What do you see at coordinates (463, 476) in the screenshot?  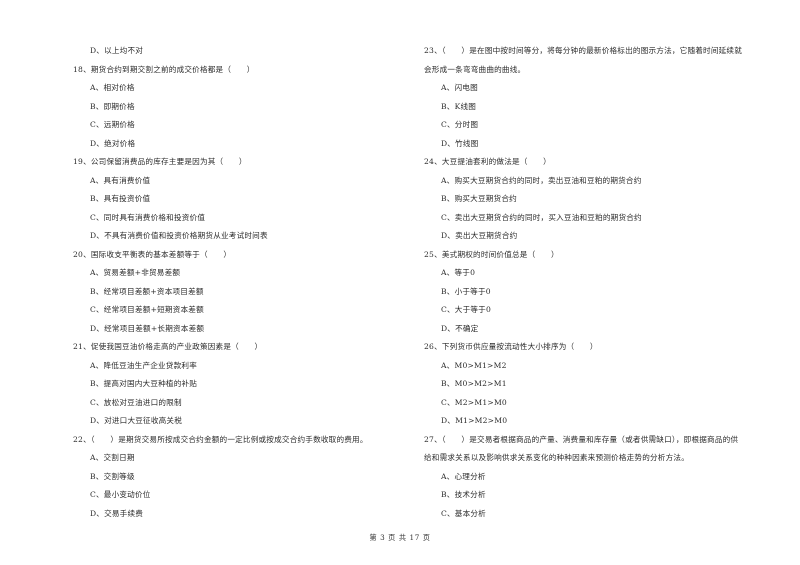 I see `option-a: A、心理分析` at bounding box center [463, 476].